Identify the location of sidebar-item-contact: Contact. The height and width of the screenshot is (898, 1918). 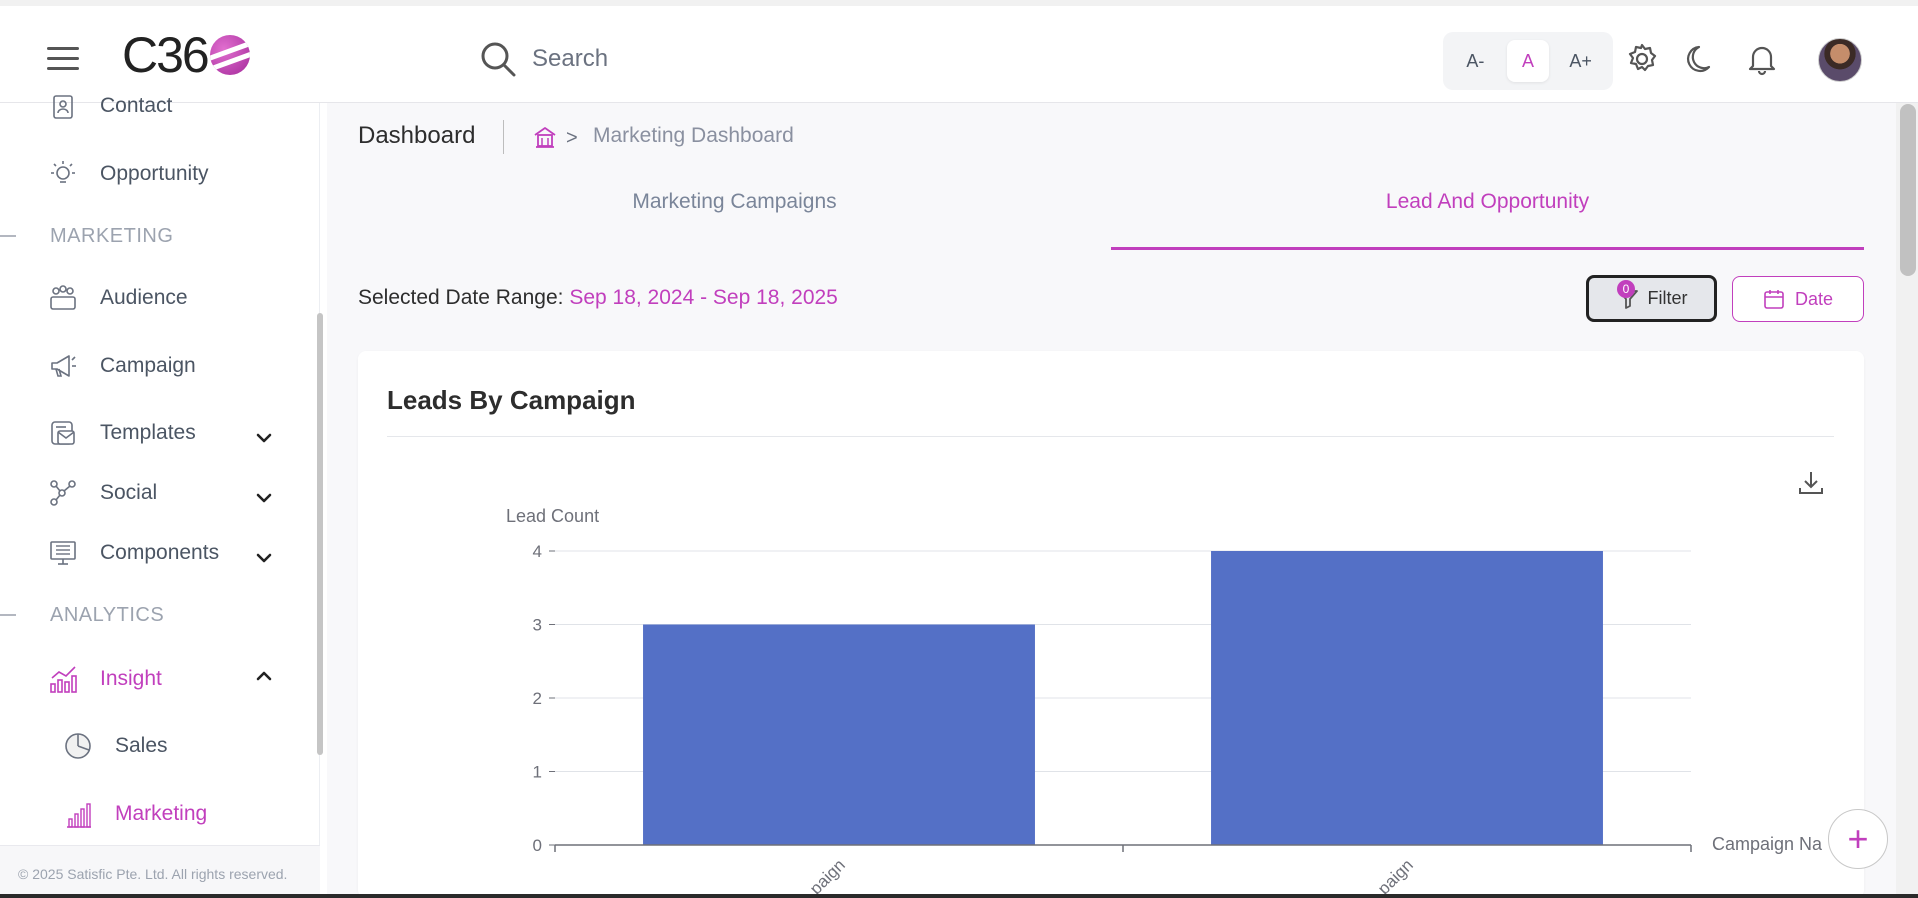
(110, 106).